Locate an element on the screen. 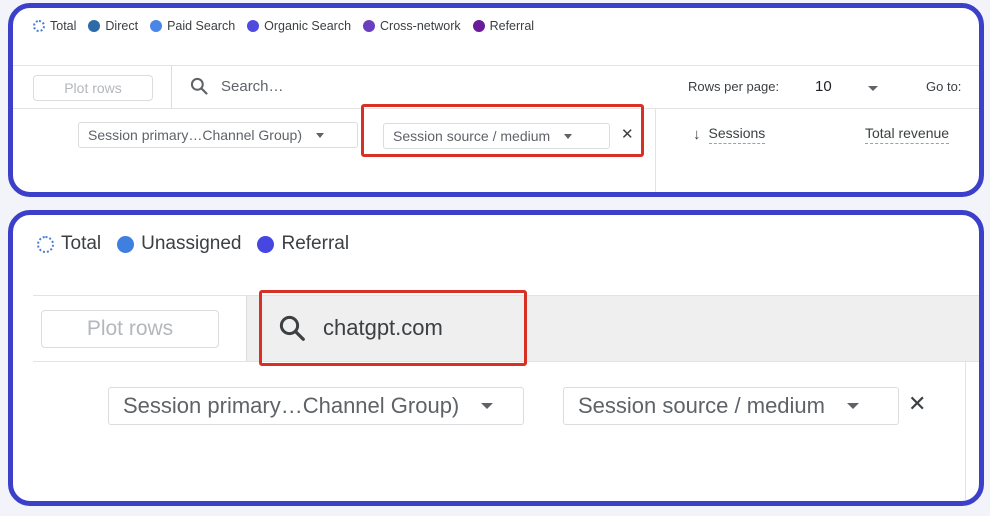  toolbar-divider is located at coordinates (171, 87).